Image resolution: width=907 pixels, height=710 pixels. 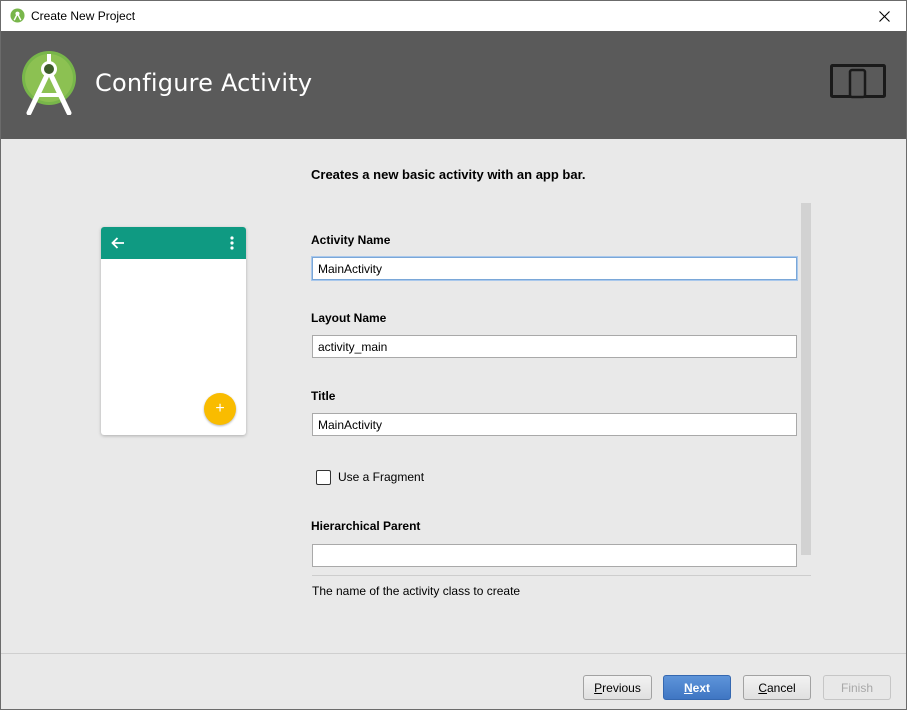 What do you see at coordinates (323, 396) in the screenshot?
I see `title-label: Title` at bounding box center [323, 396].